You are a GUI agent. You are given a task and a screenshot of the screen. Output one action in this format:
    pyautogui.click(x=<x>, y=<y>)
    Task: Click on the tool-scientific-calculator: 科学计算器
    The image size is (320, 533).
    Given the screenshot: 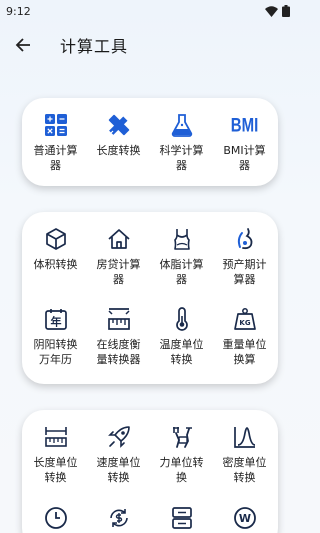 What is the action you would take?
    pyautogui.click(x=181, y=142)
    